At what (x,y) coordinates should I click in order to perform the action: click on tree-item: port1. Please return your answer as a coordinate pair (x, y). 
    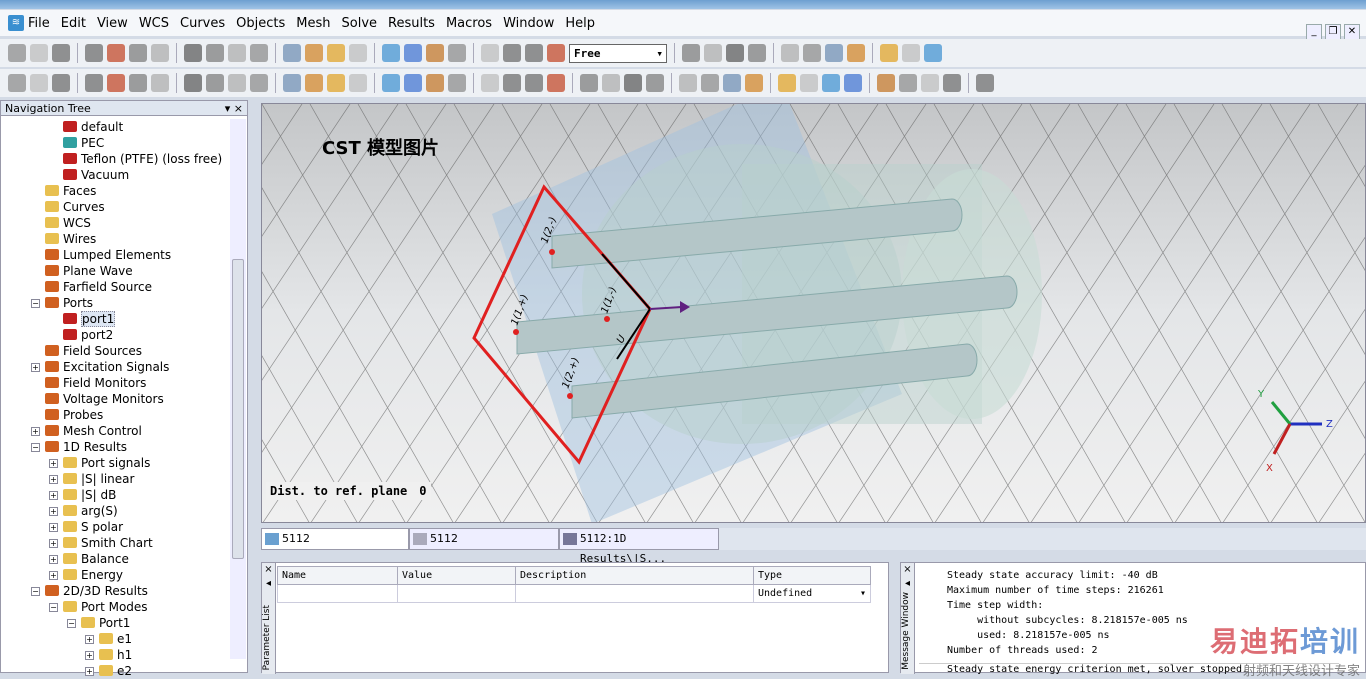
    Looking at the image, I should click on (116, 319).